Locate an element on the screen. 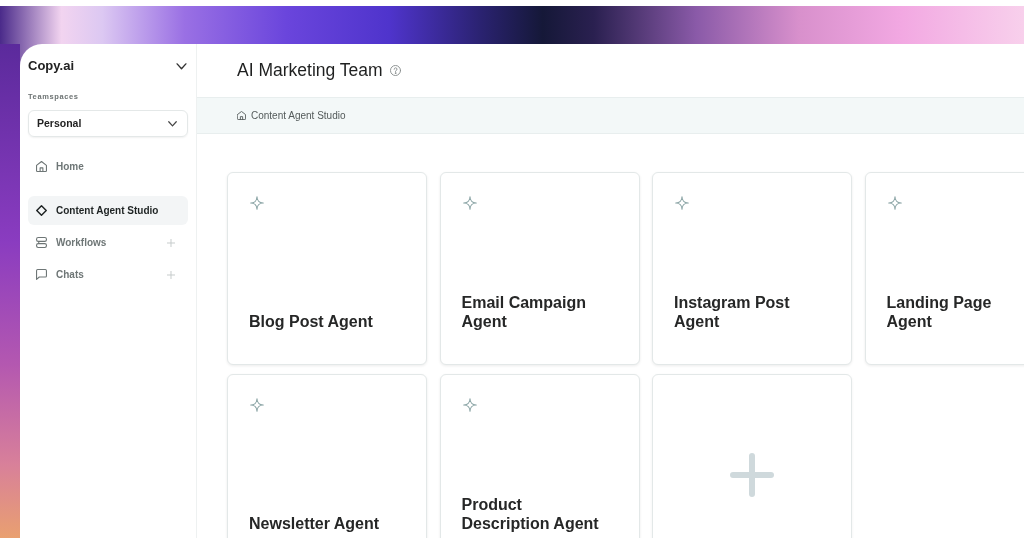 The image size is (1024, 538). teamspace-select: Personal is located at coordinates (108, 123).